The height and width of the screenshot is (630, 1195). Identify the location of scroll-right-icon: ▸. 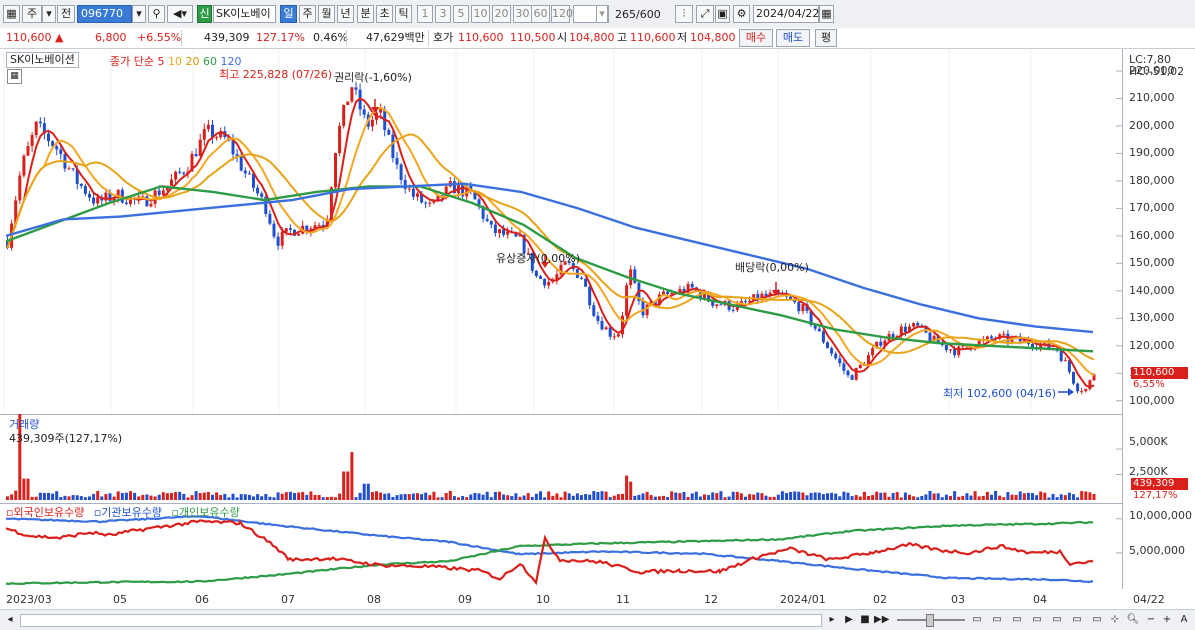
(832, 620).